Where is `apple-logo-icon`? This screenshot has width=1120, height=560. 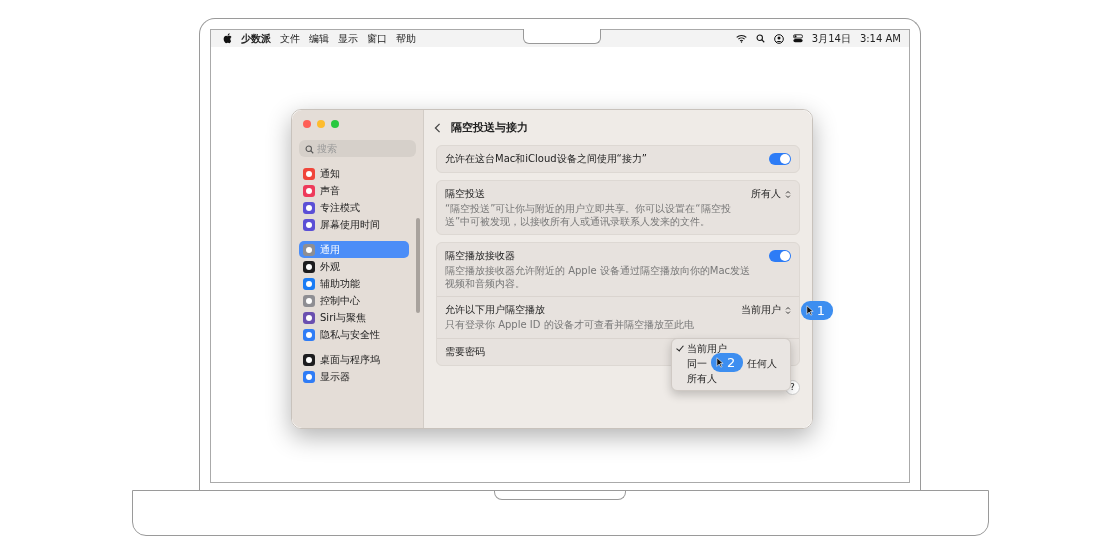 apple-logo-icon is located at coordinates (227, 38).